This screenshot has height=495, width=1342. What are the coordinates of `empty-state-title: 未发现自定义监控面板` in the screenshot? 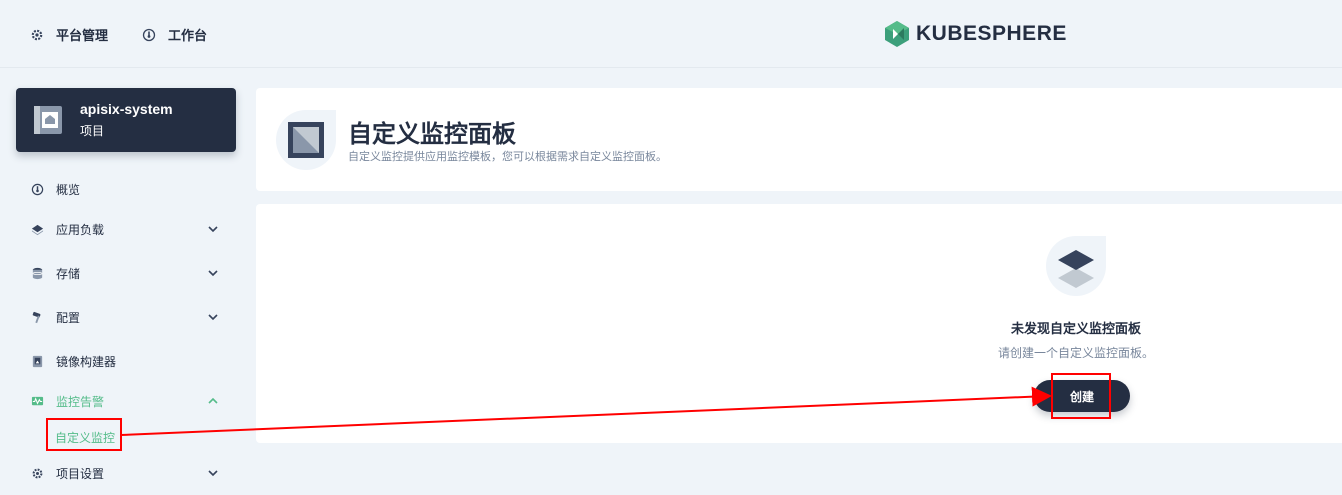 It's located at (1075, 328).